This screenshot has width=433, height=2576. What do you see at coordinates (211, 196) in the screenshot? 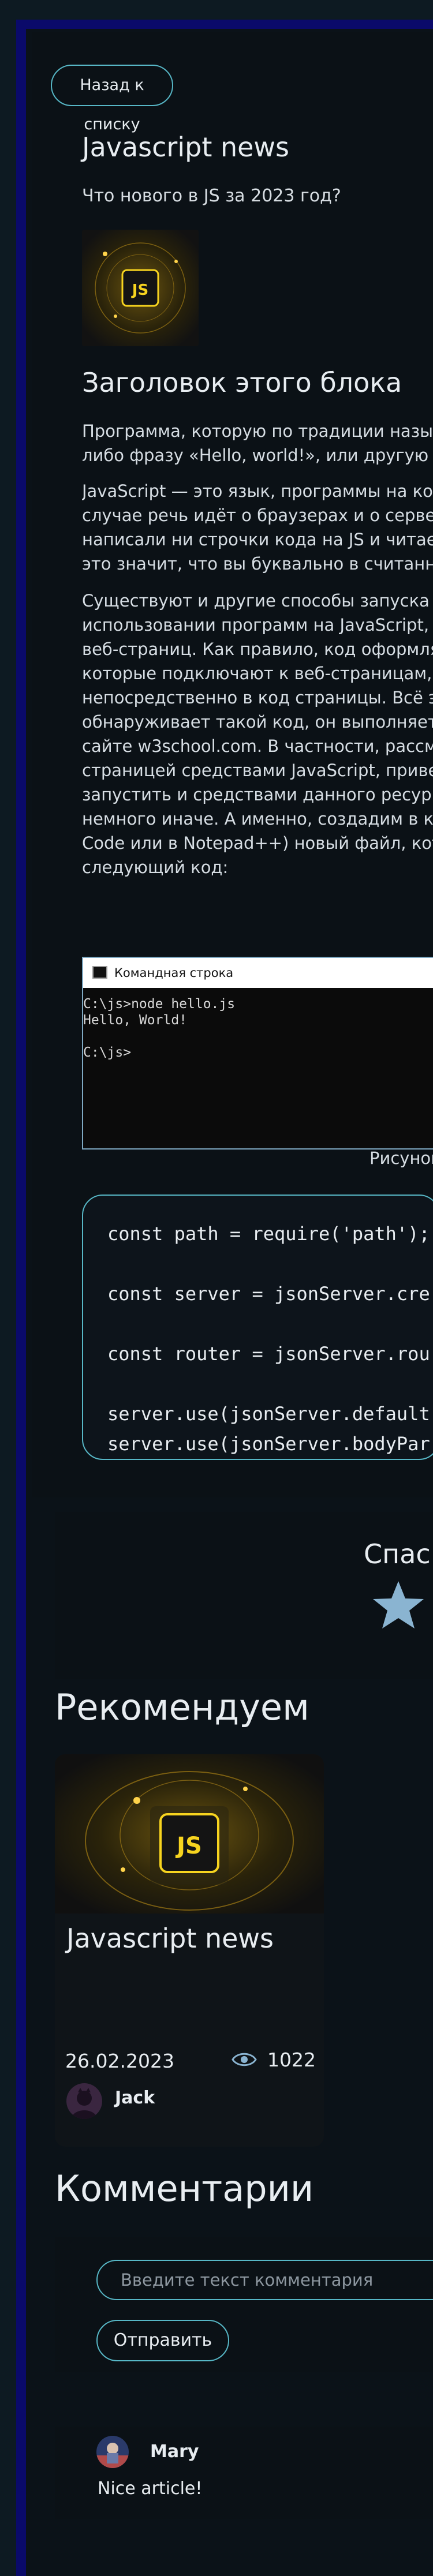
I see `article-subtitle: Что нового в JS за 2023 год?` at bounding box center [211, 196].